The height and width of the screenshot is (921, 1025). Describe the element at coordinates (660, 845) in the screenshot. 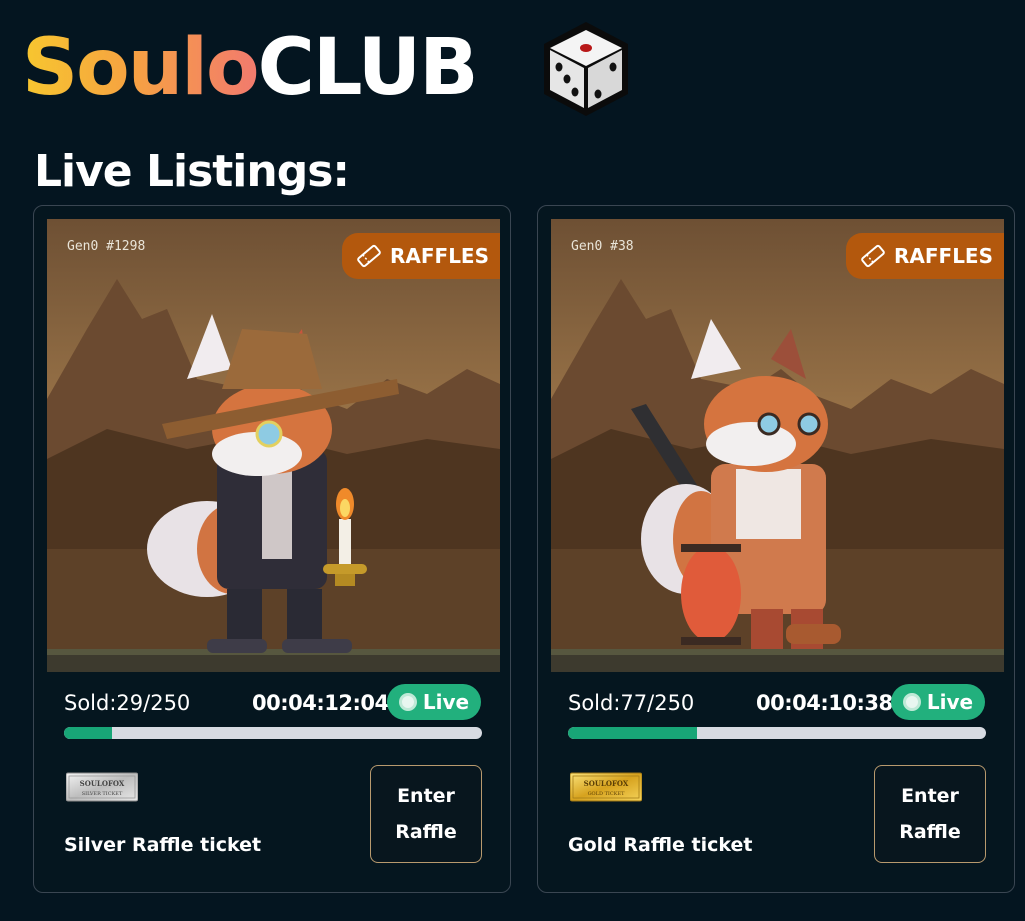

I see `ticket-name: Gold Raffle ticket` at that location.